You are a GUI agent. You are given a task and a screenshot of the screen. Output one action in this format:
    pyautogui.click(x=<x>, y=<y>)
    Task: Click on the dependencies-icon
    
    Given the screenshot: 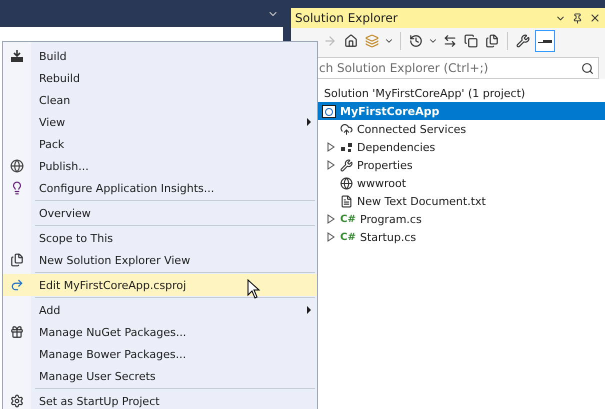 What is the action you would take?
    pyautogui.click(x=346, y=147)
    